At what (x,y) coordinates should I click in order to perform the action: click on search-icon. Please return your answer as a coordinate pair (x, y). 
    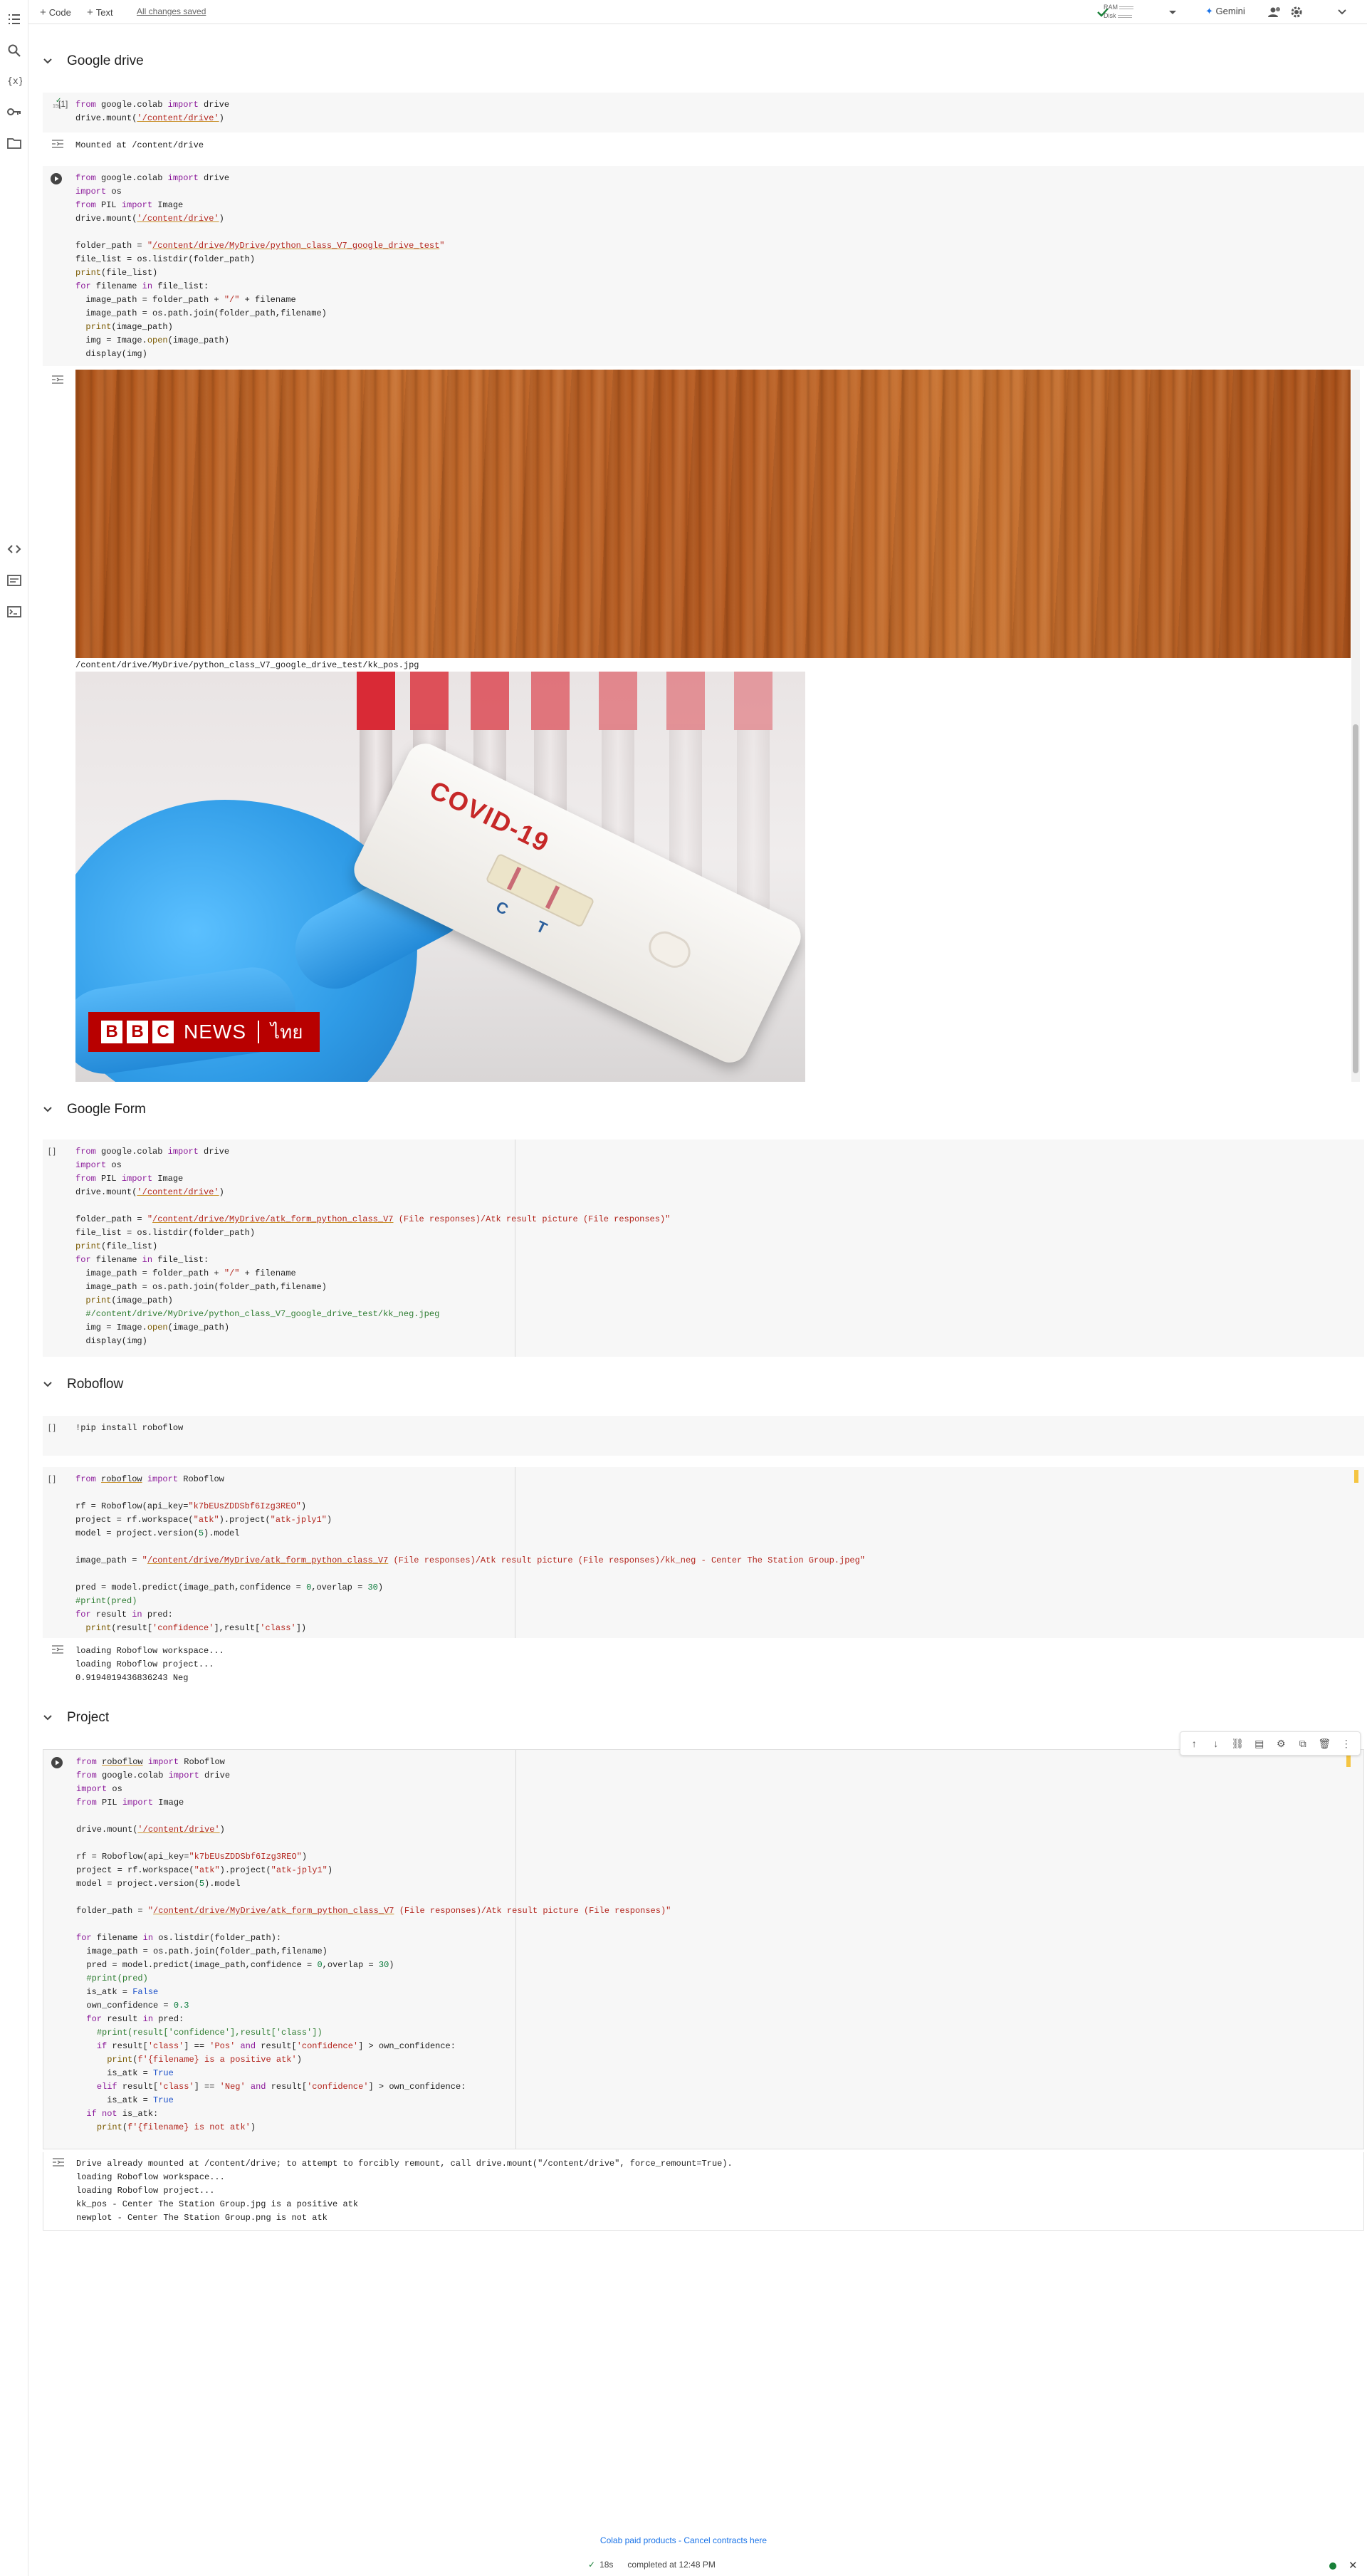
    Looking at the image, I should click on (14, 50).